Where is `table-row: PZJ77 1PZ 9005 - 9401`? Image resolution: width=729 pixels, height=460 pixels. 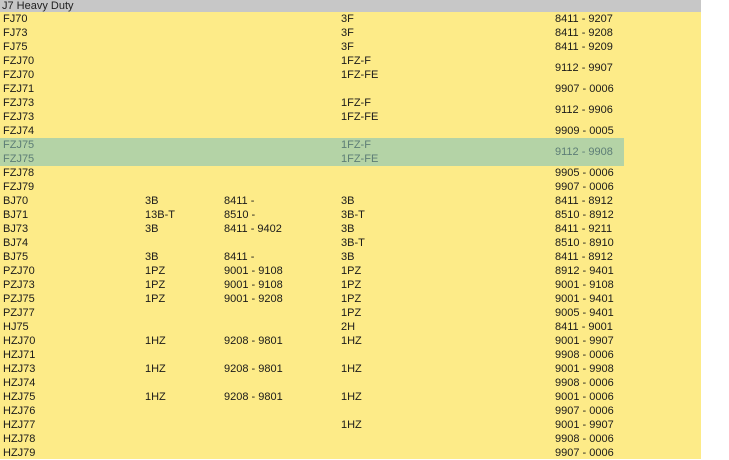 table-row: PZJ77 1PZ 9005 - 9401 is located at coordinates (312, 313).